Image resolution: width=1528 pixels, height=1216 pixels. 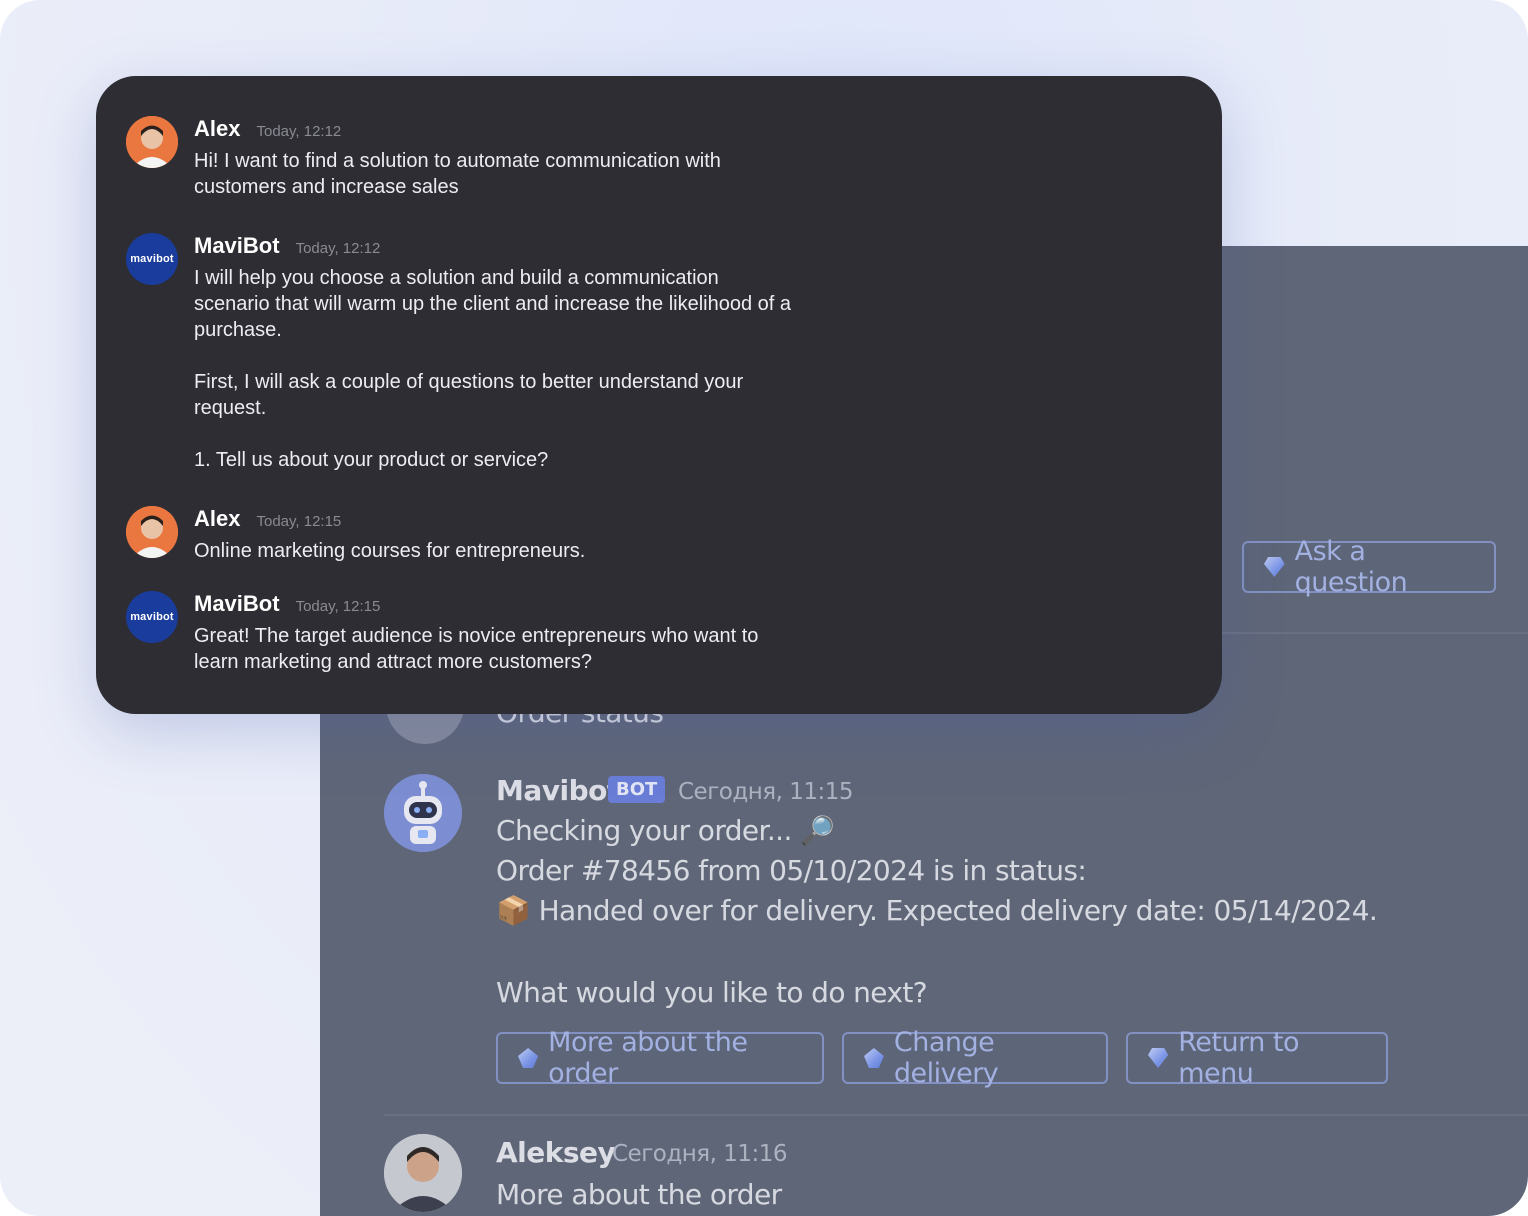 What do you see at coordinates (700, 1154) in the screenshot?
I see `user-message-time: Сегодня, 11:16` at bounding box center [700, 1154].